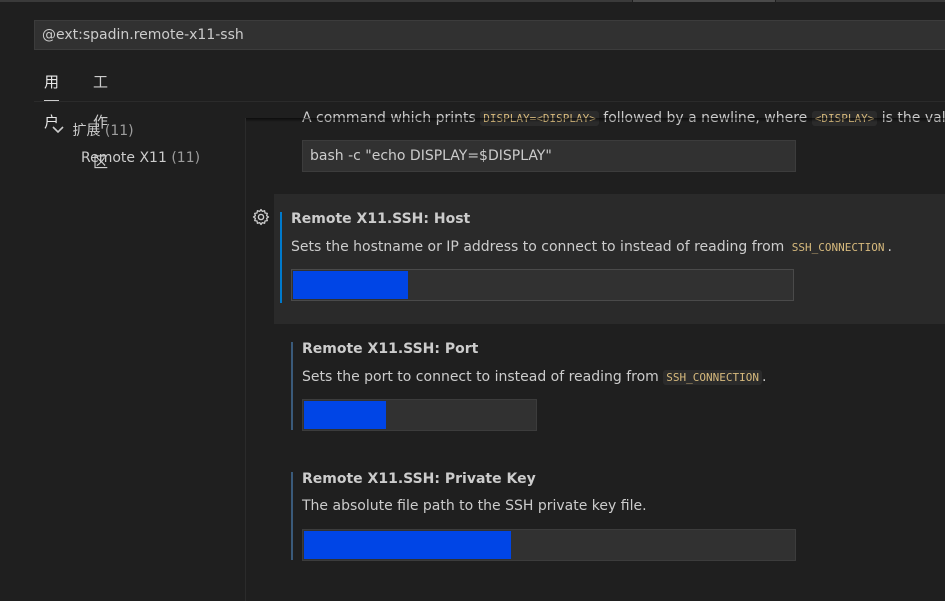 The width and height of the screenshot is (945, 601). Describe the element at coordinates (119, 131) in the screenshot. I see `toc-category-count: (11)` at that location.